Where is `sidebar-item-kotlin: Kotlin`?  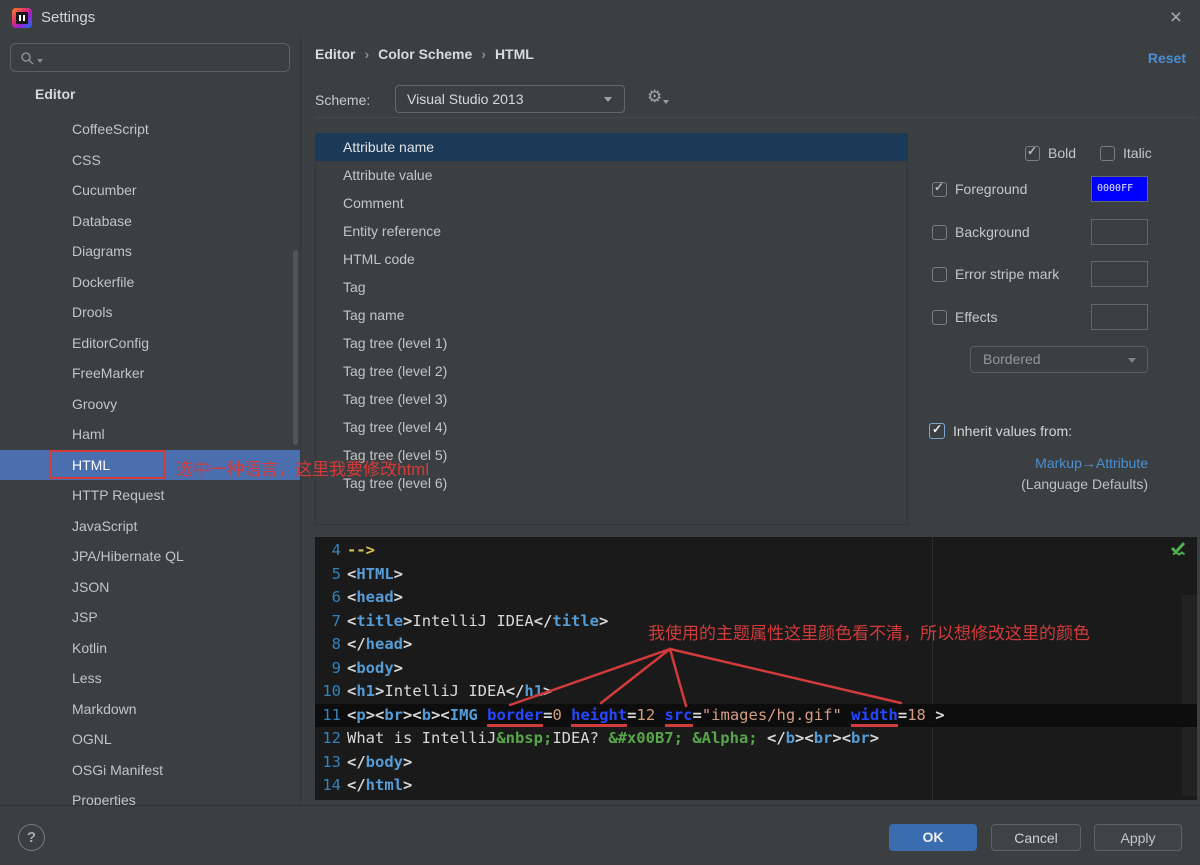 sidebar-item-kotlin: Kotlin is located at coordinates (150, 648).